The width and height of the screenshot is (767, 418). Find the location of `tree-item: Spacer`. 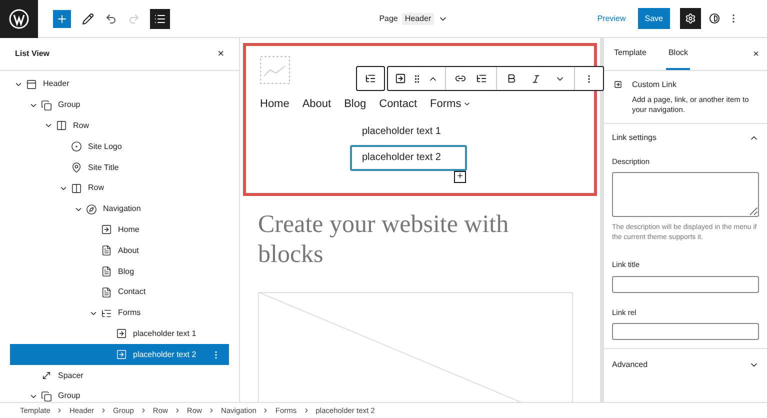

tree-item: Spacer is located at coordinates (119, 375).